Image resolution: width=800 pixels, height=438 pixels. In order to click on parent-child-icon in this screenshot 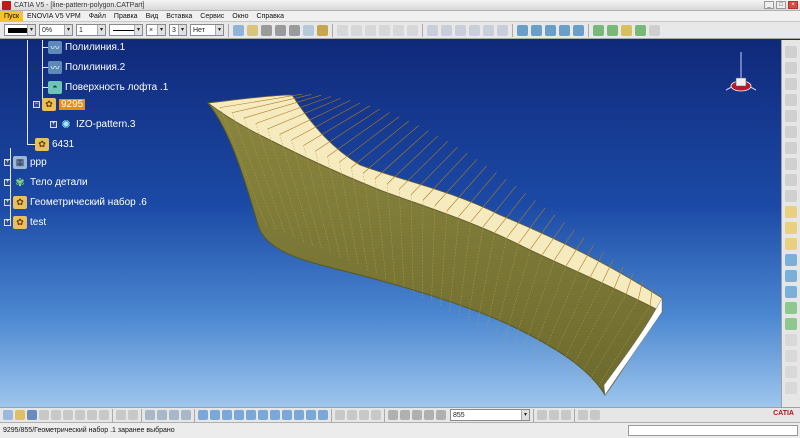, I will do `click(429, 415)`.